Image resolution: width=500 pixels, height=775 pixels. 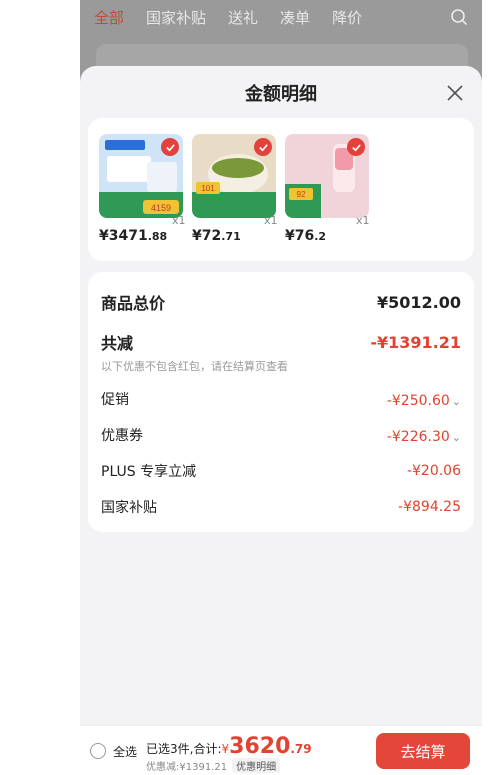 I want to click on promo-row: 促销 -¥250.60 ⌄, so click(x=281, y=399).